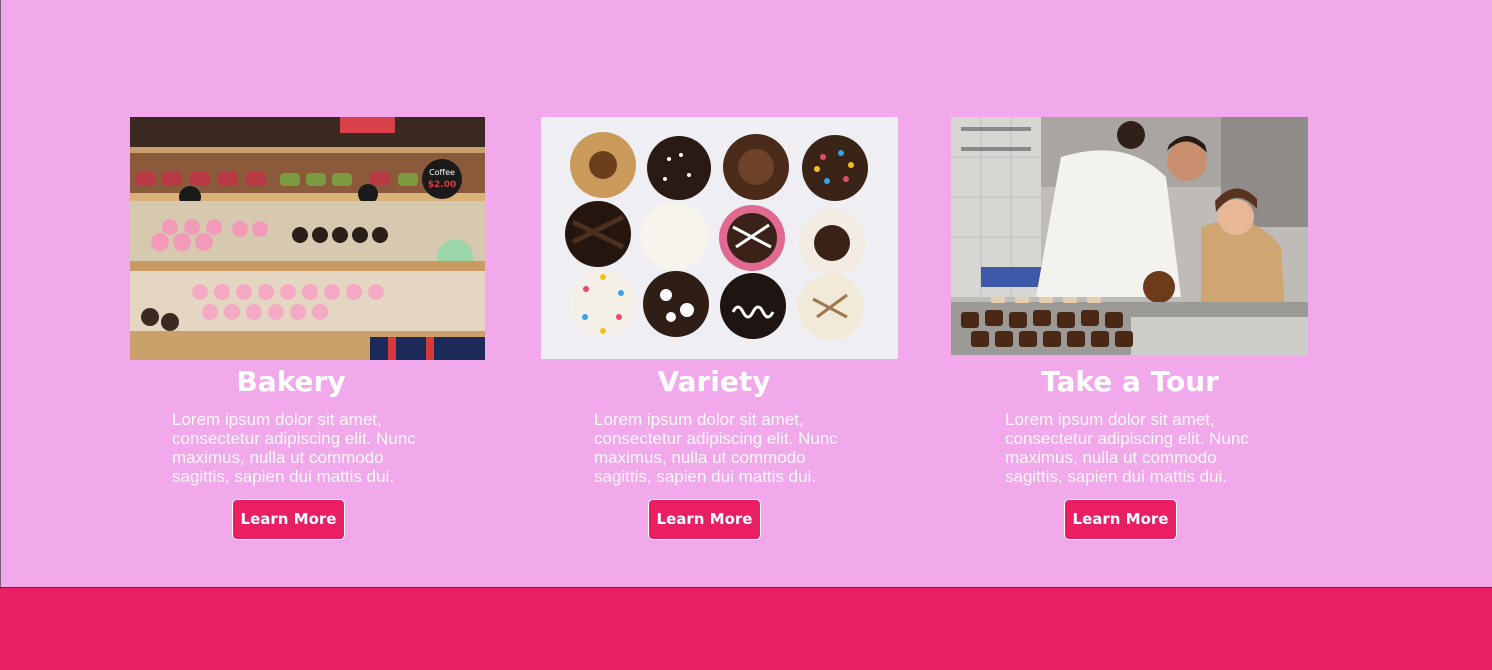  Describe the element at coordinates (746, 628) in the screenshot. I see `footer-bar` at that location.